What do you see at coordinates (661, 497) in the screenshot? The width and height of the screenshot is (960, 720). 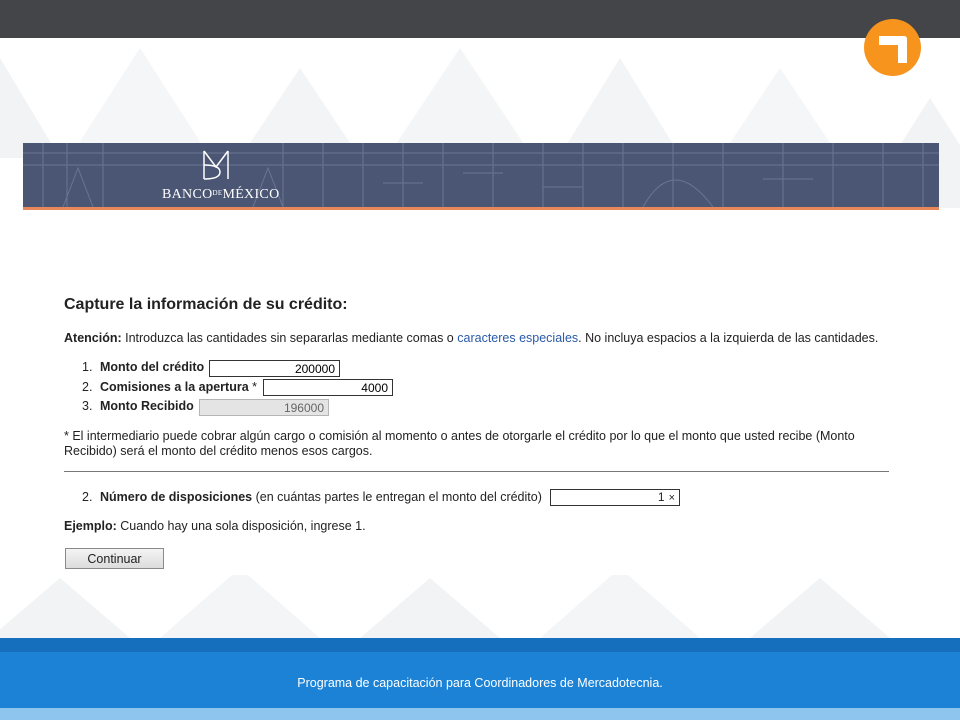 I see `disbursements-value: 1` at bounding box center [661, 497].